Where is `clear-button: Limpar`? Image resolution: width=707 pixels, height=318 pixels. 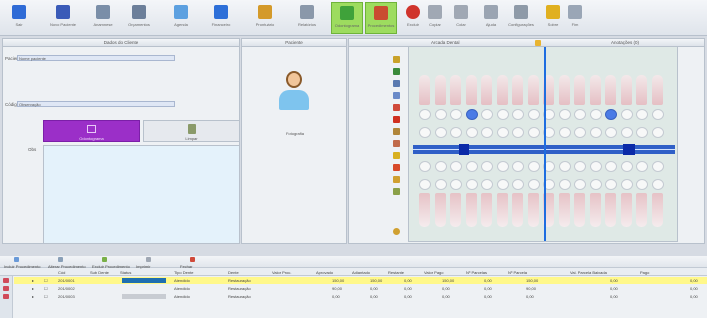
clear-button: Limpar is located at coordinates (191, 131).